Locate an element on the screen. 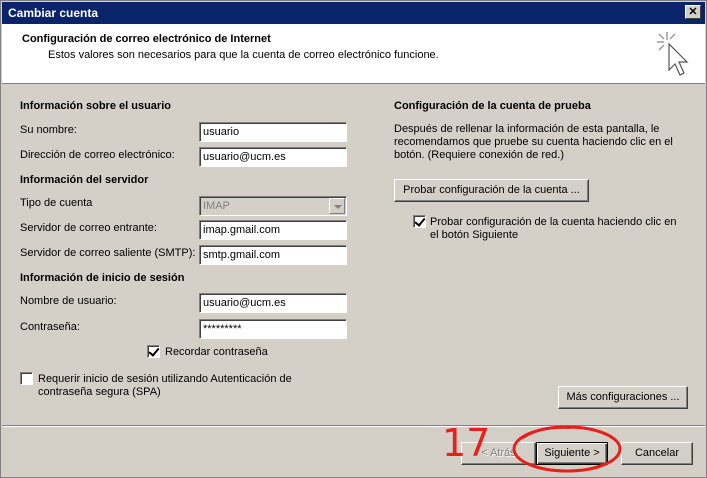  account-type-label: Tipo de cuenta is located at coordinates (56, 203).